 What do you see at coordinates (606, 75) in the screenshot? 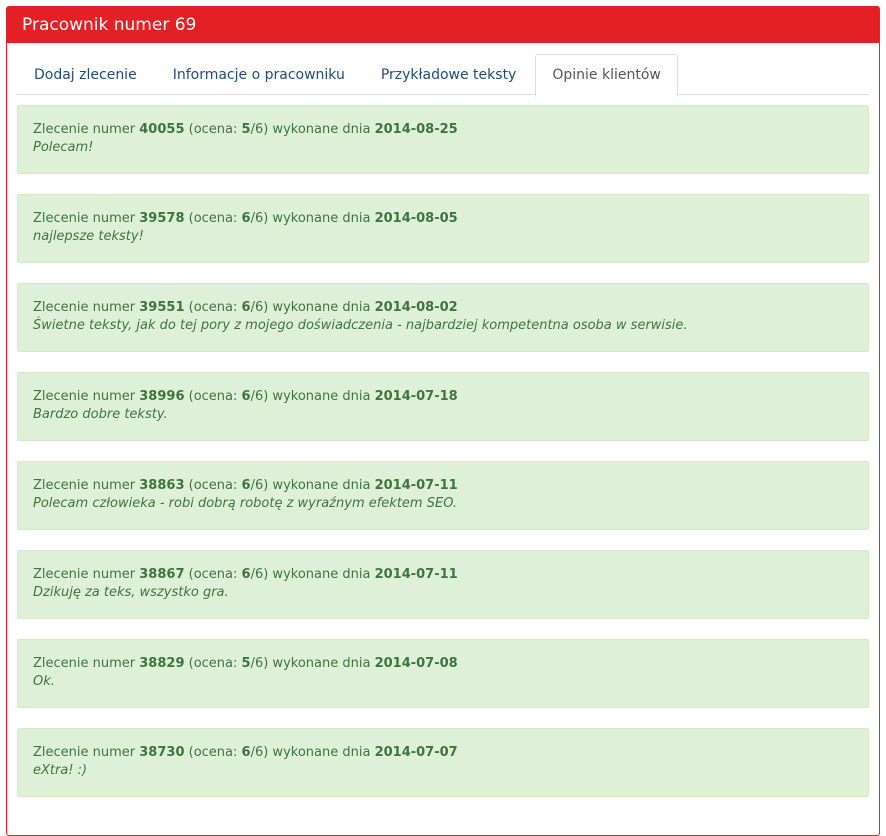
I see `tab-client-opinions: Opinie klientów` at bounding box center [606, 75].